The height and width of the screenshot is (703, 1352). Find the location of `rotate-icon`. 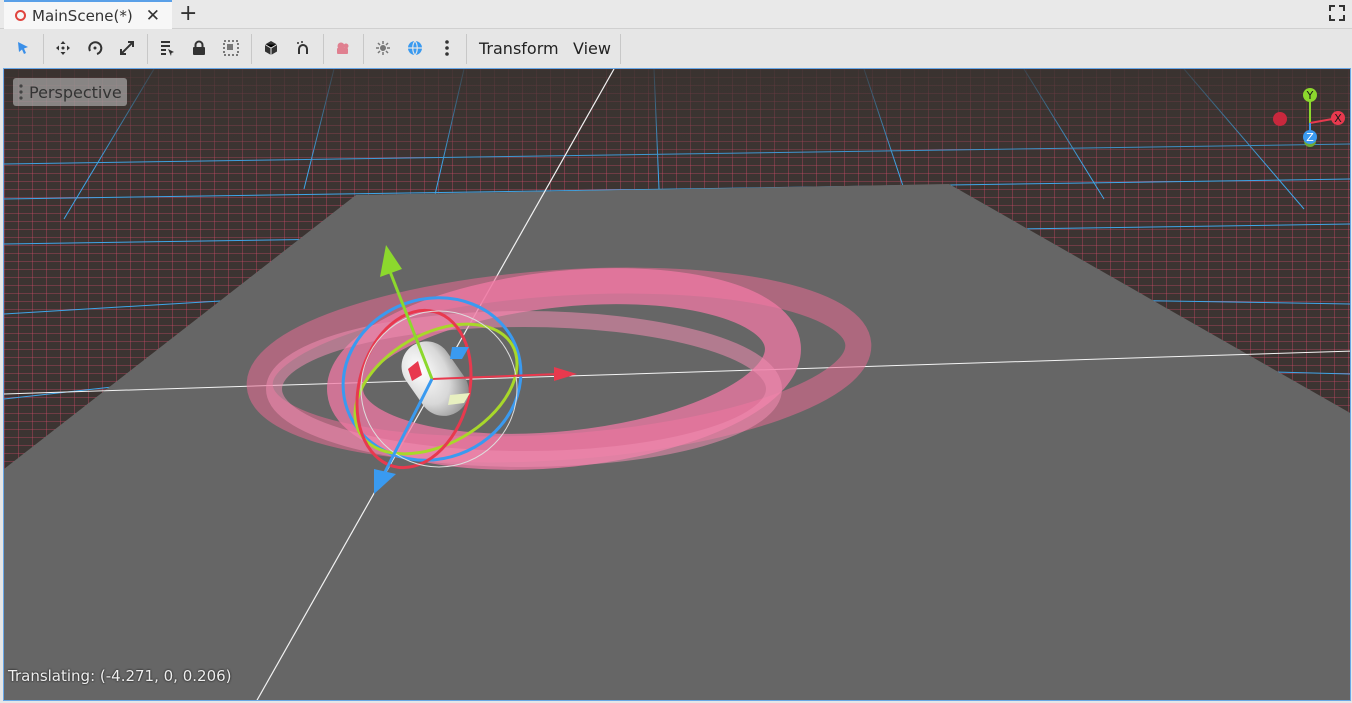

rotate-icon is located at coordinates (95, 48).